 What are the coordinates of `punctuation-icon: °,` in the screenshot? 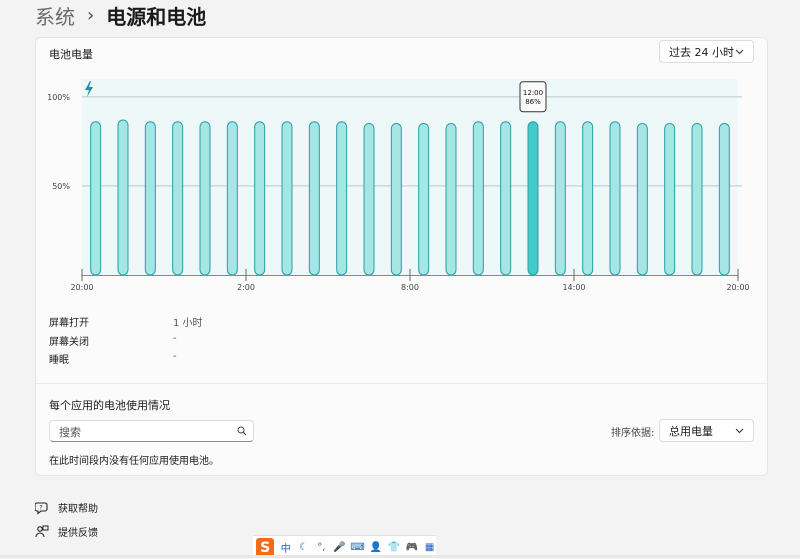 It's located at (321, 548).